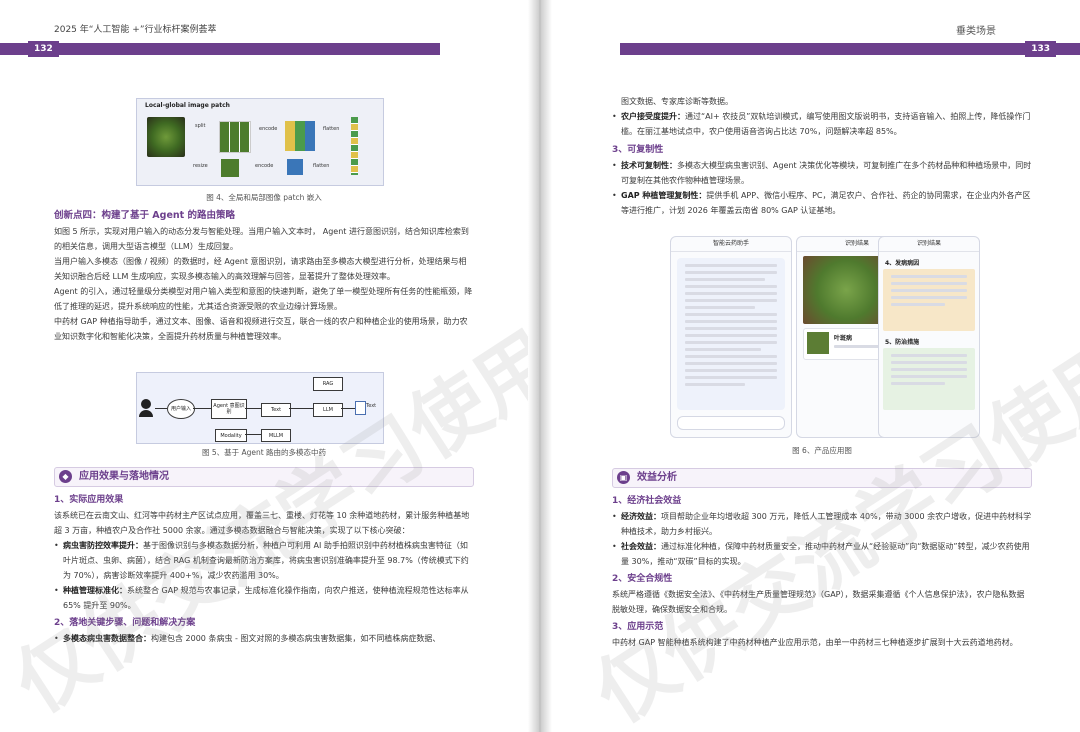 This screenshot has height=732, width=1080. I want to click on resize-label: resize, so click(200, 166).